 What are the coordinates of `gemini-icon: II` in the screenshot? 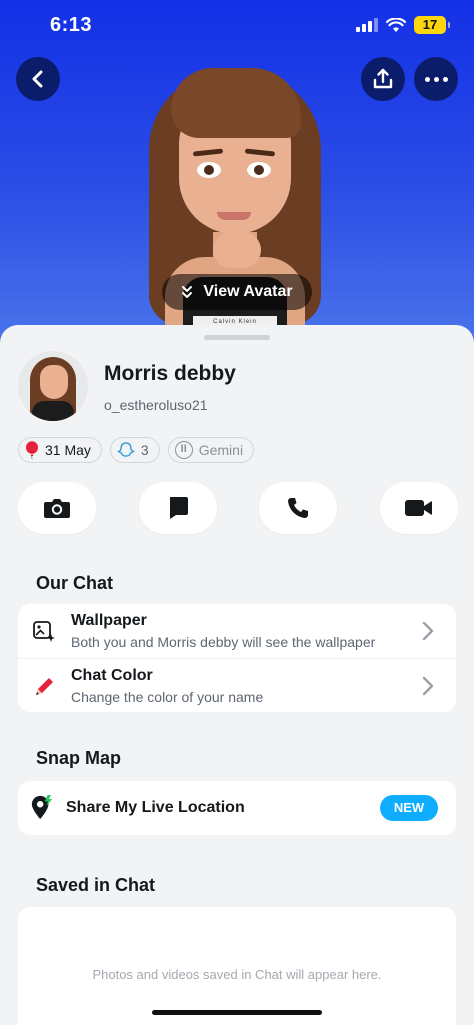 It's located at (183, 450).